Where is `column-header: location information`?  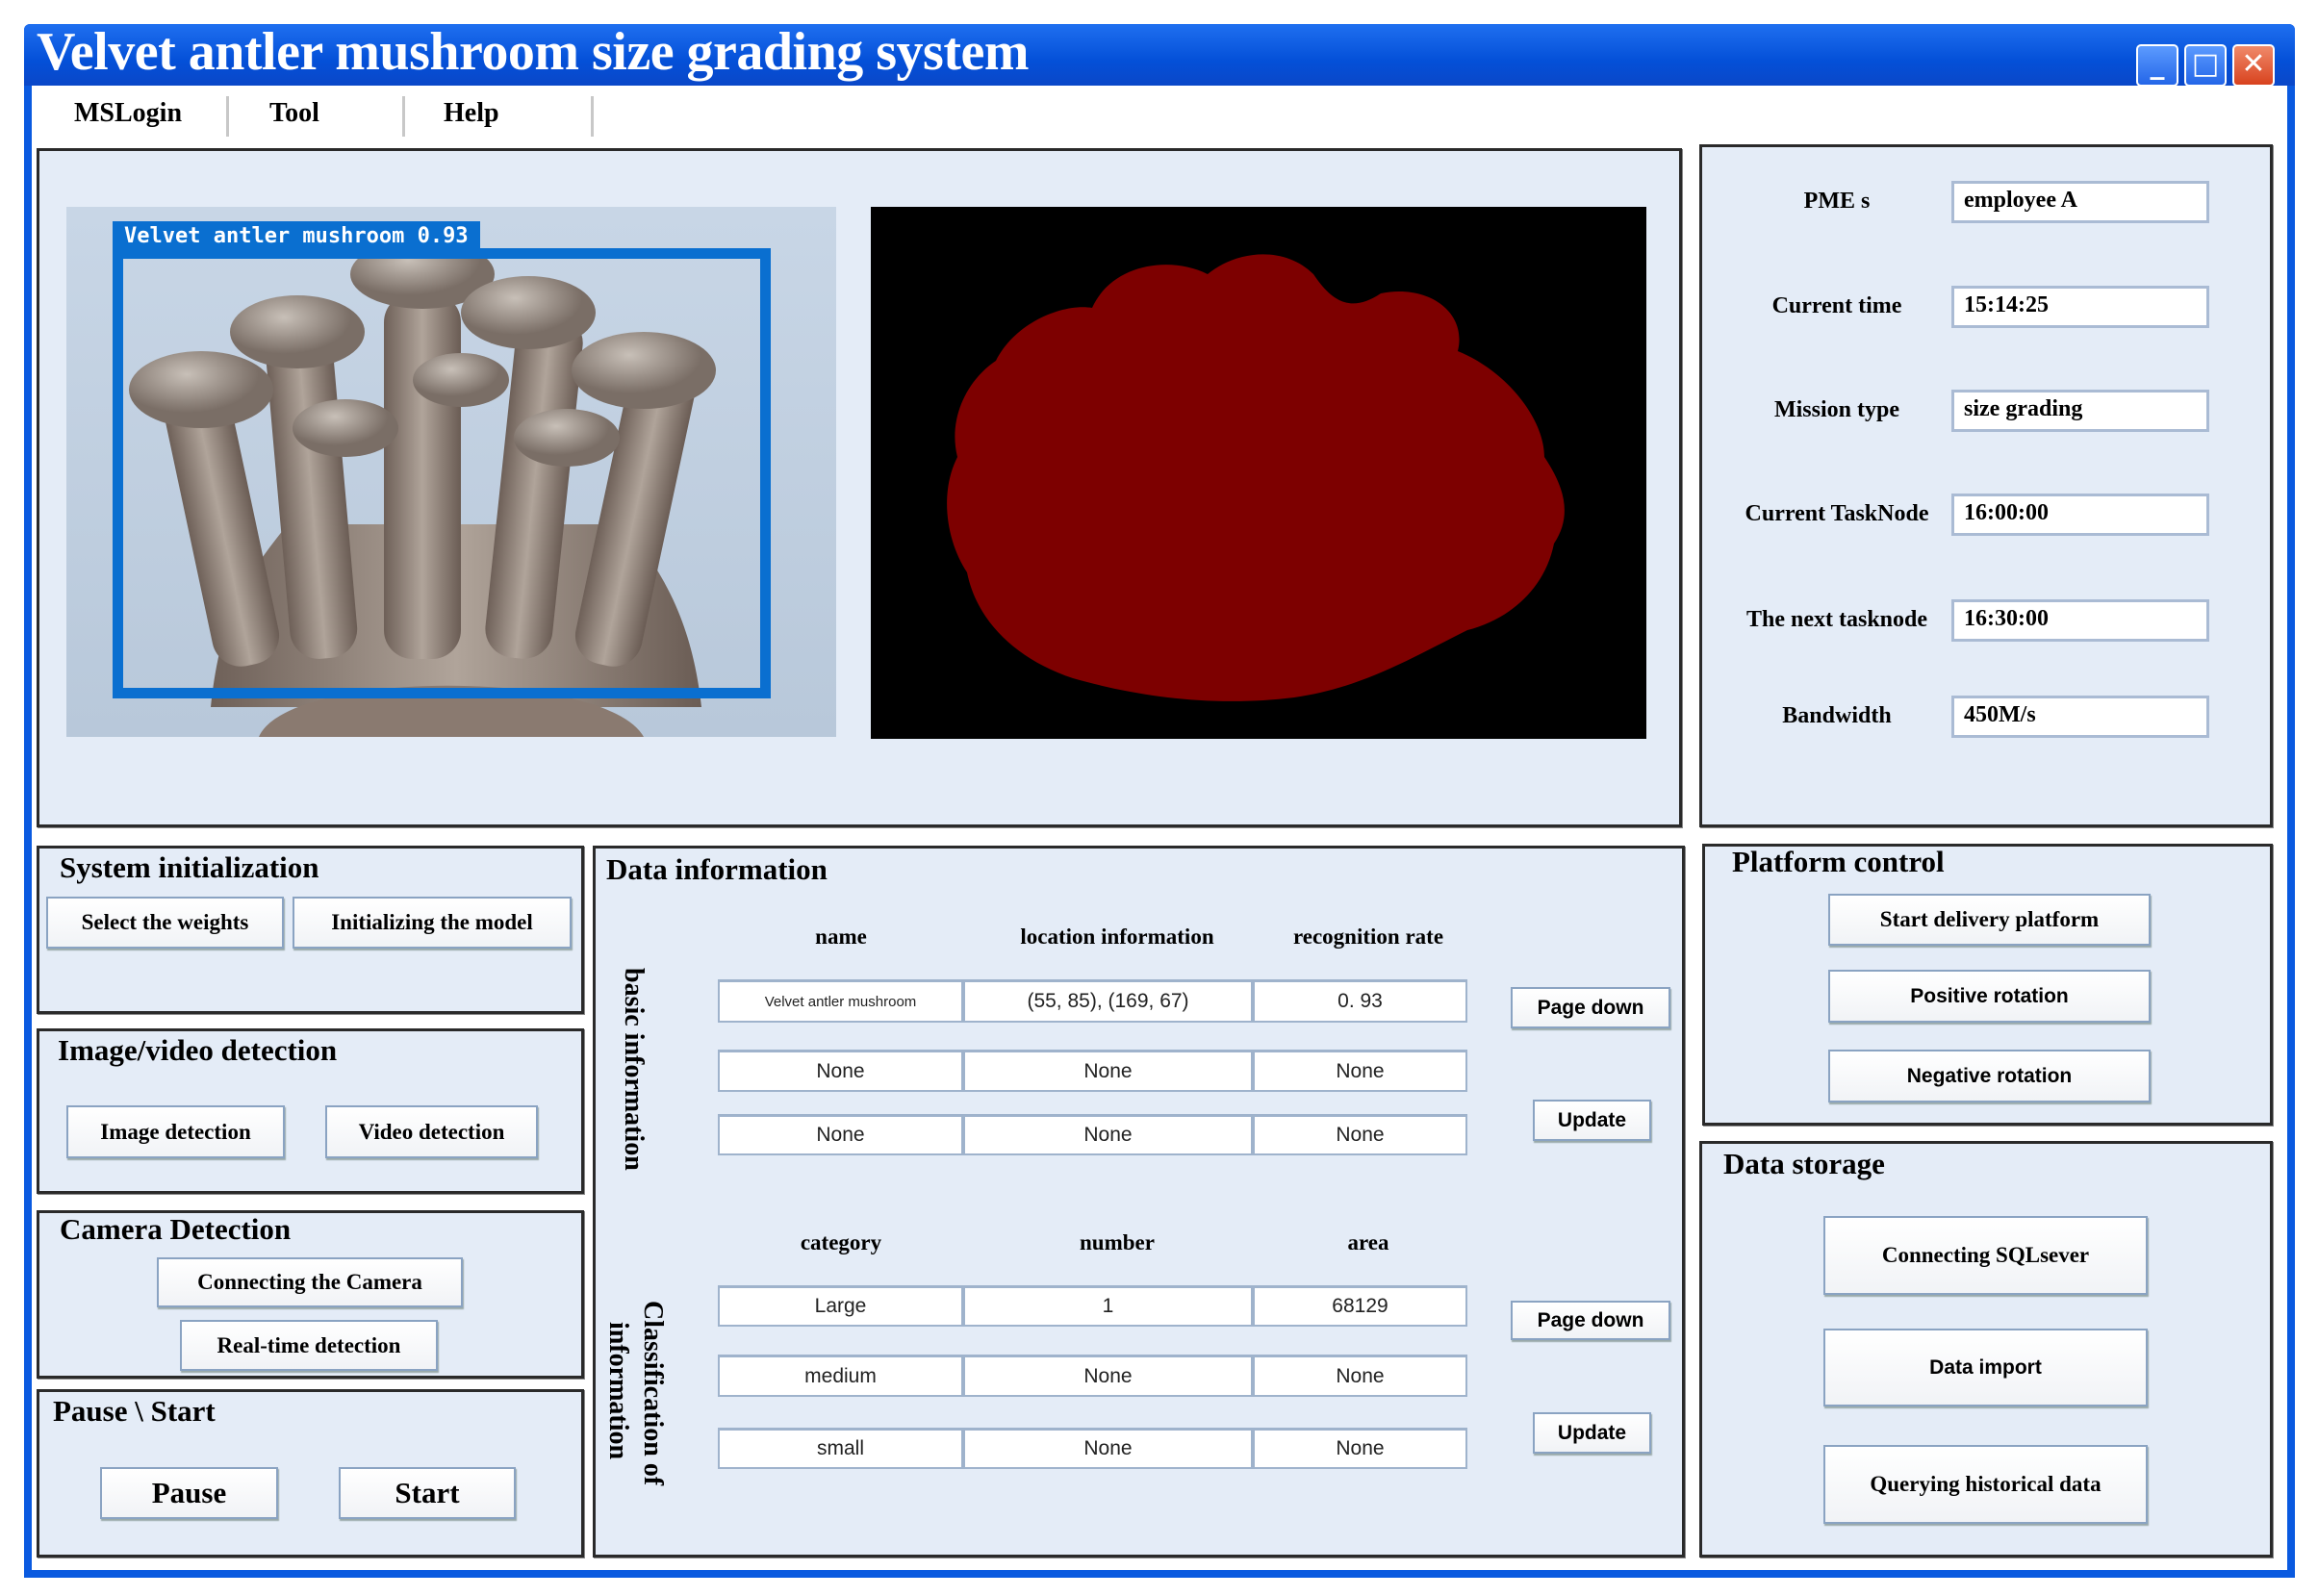
column-header: location information is located at coordinates (1117, 937).